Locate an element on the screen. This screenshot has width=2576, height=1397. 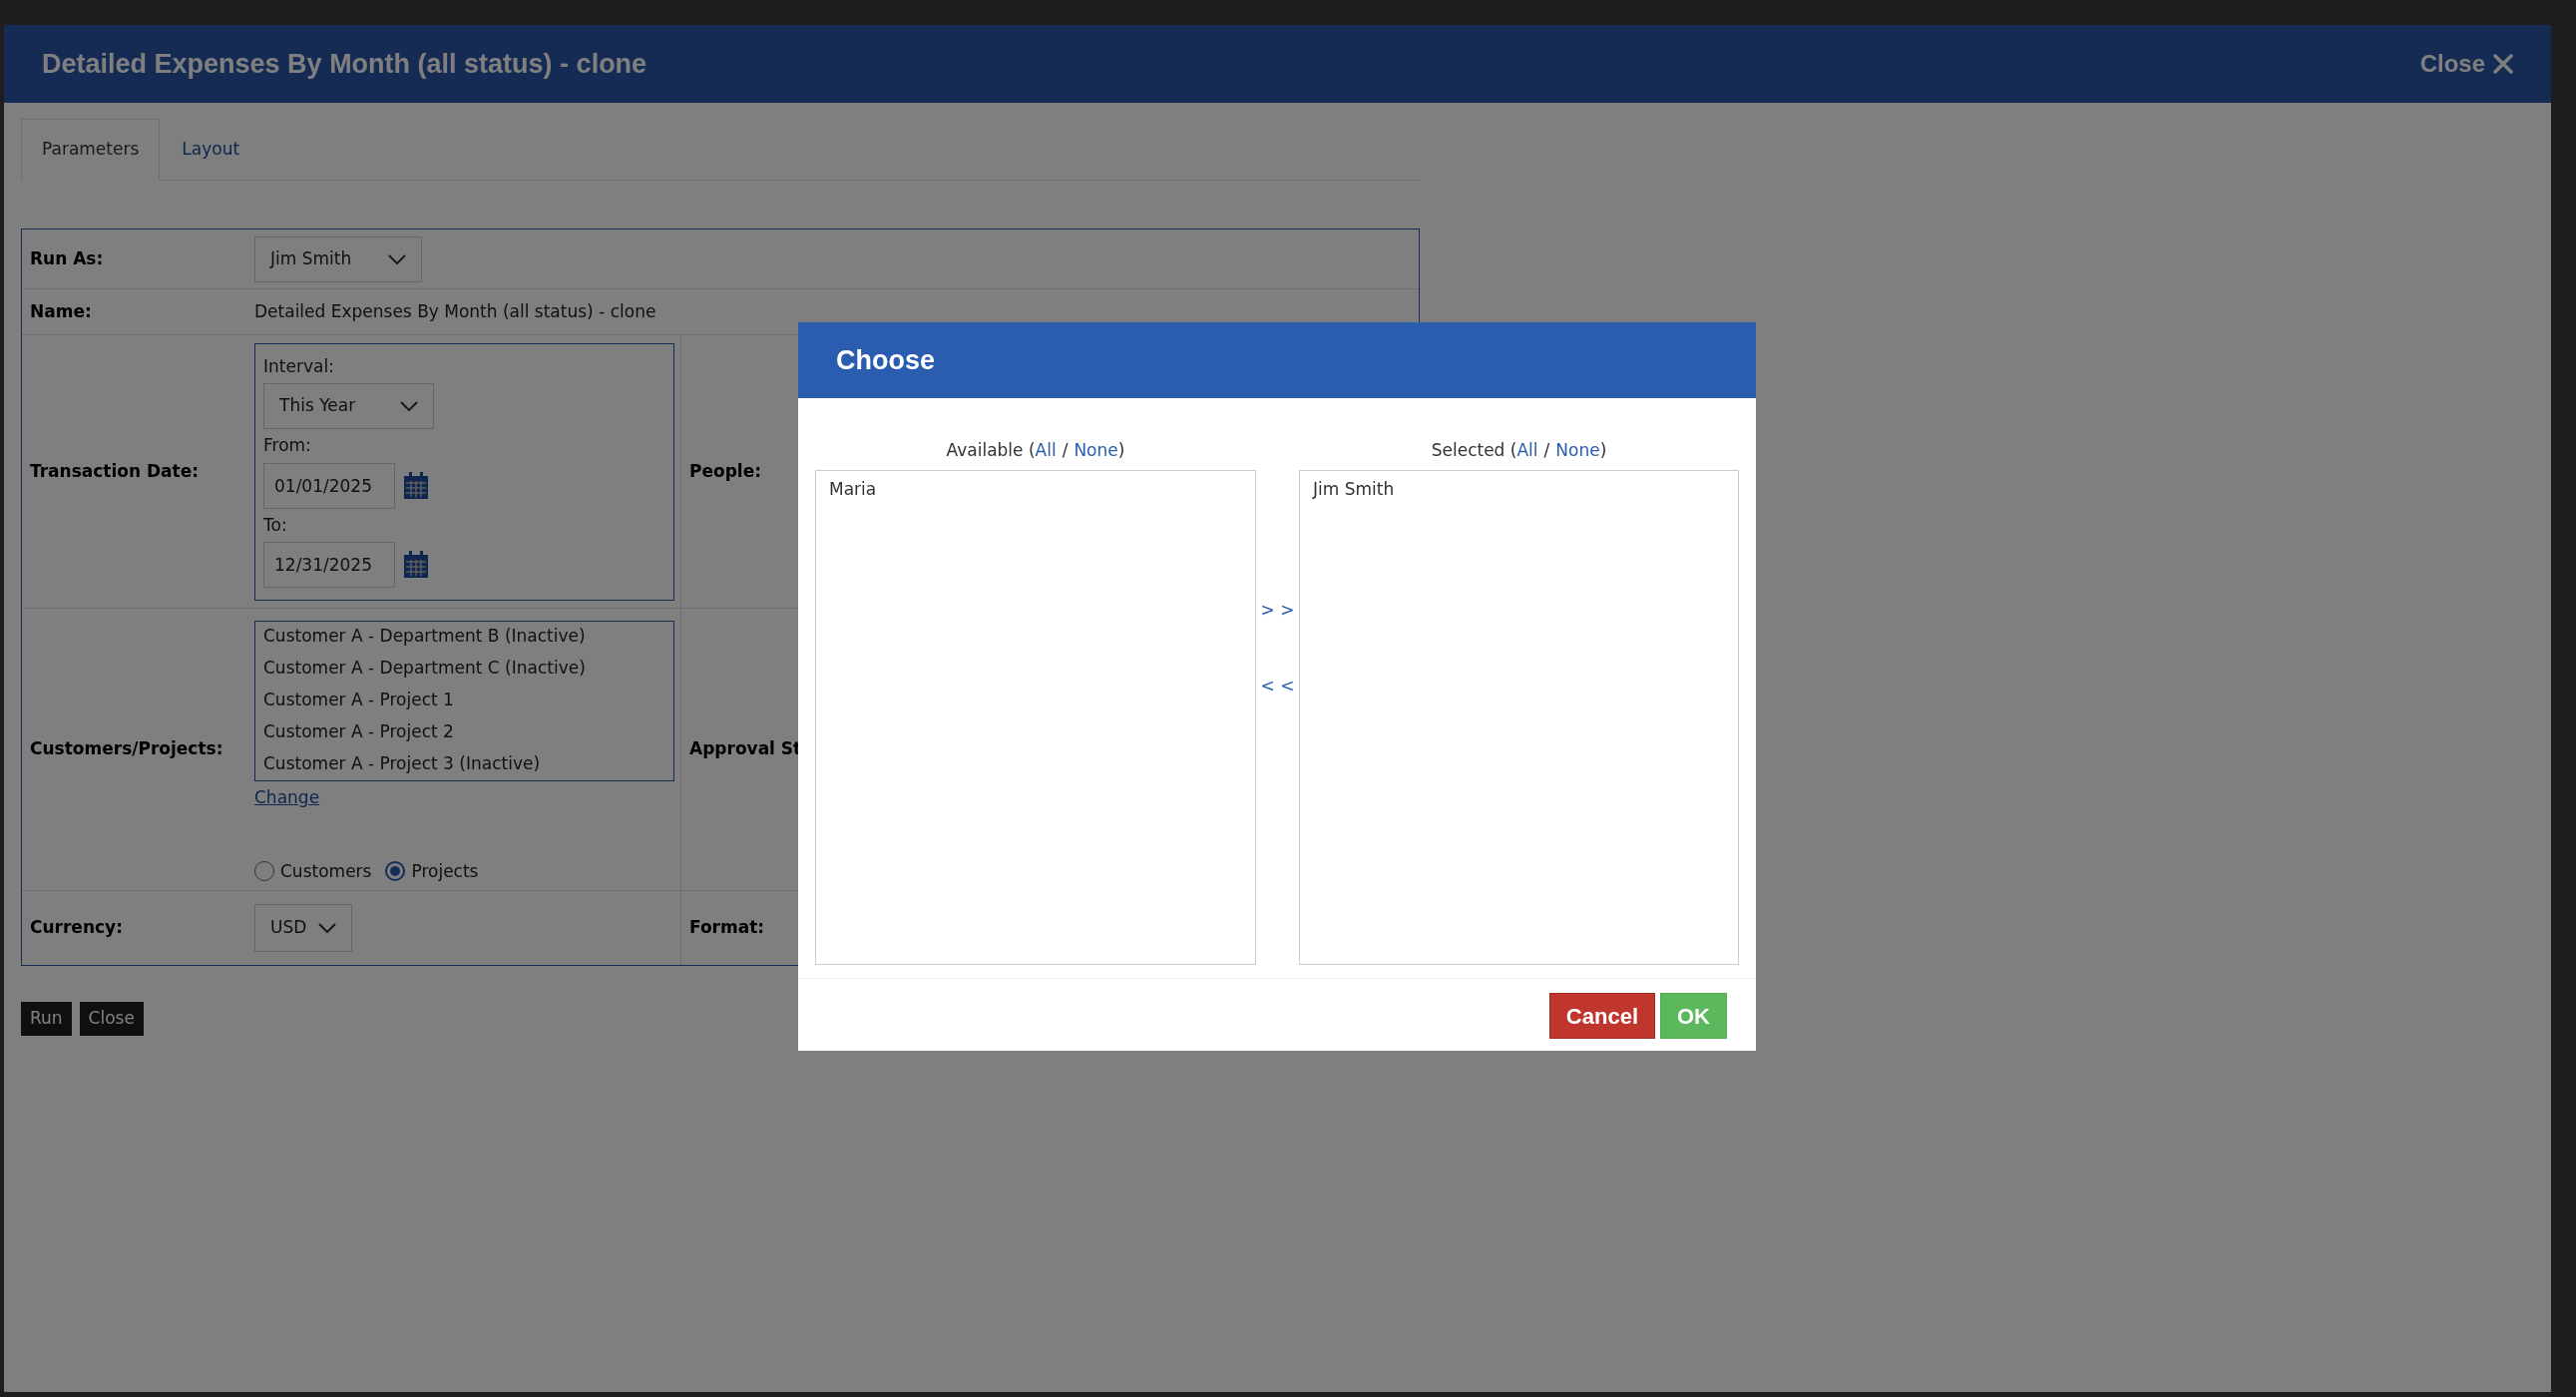
customer-project-list: Customer A - Department B (Inactive) Customer A - Department C (Inactive) Customer A - Project 1 Customer A - Project 2 Customer A - Project 3 (Inactive) is located at coordinates (464, 701).